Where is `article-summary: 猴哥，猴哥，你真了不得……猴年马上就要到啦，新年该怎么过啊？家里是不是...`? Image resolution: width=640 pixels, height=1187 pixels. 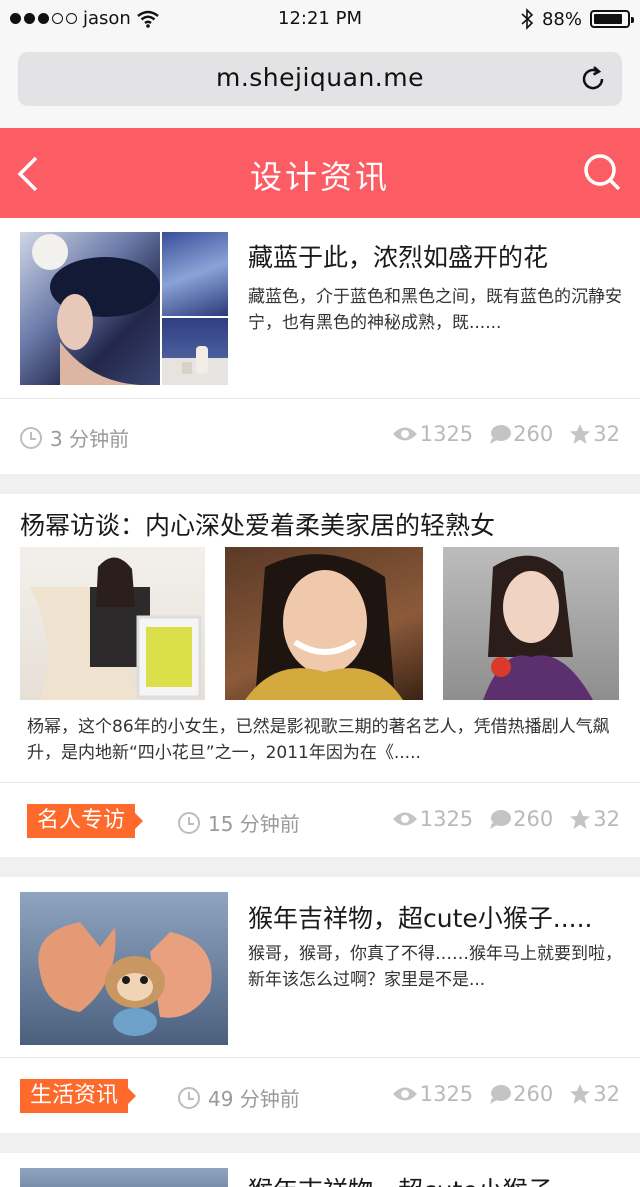
article-summary: 猴哥，猴哥，你真了不得……猴年马上就要到啦，新年该怎么过啊？家里是不是... is located at coordinates (435, 967).